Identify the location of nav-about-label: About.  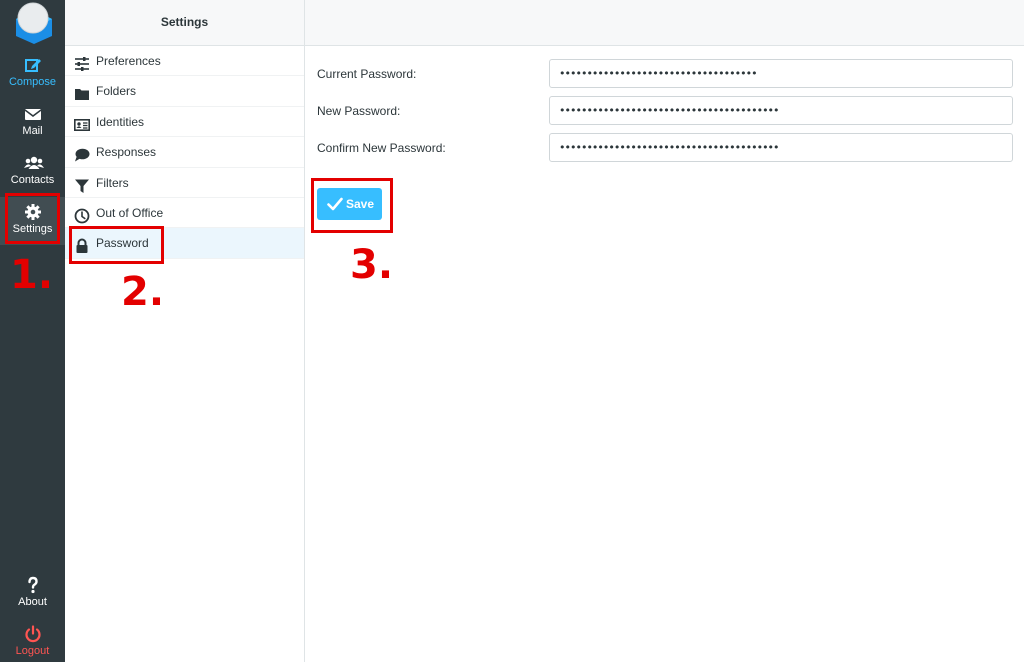
(32, 602).